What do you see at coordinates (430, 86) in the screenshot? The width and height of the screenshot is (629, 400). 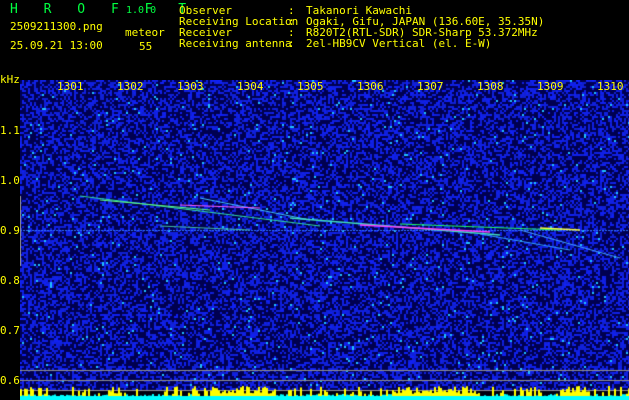 I see `x-tick-label: 1307` at bounding box center [430, 86].